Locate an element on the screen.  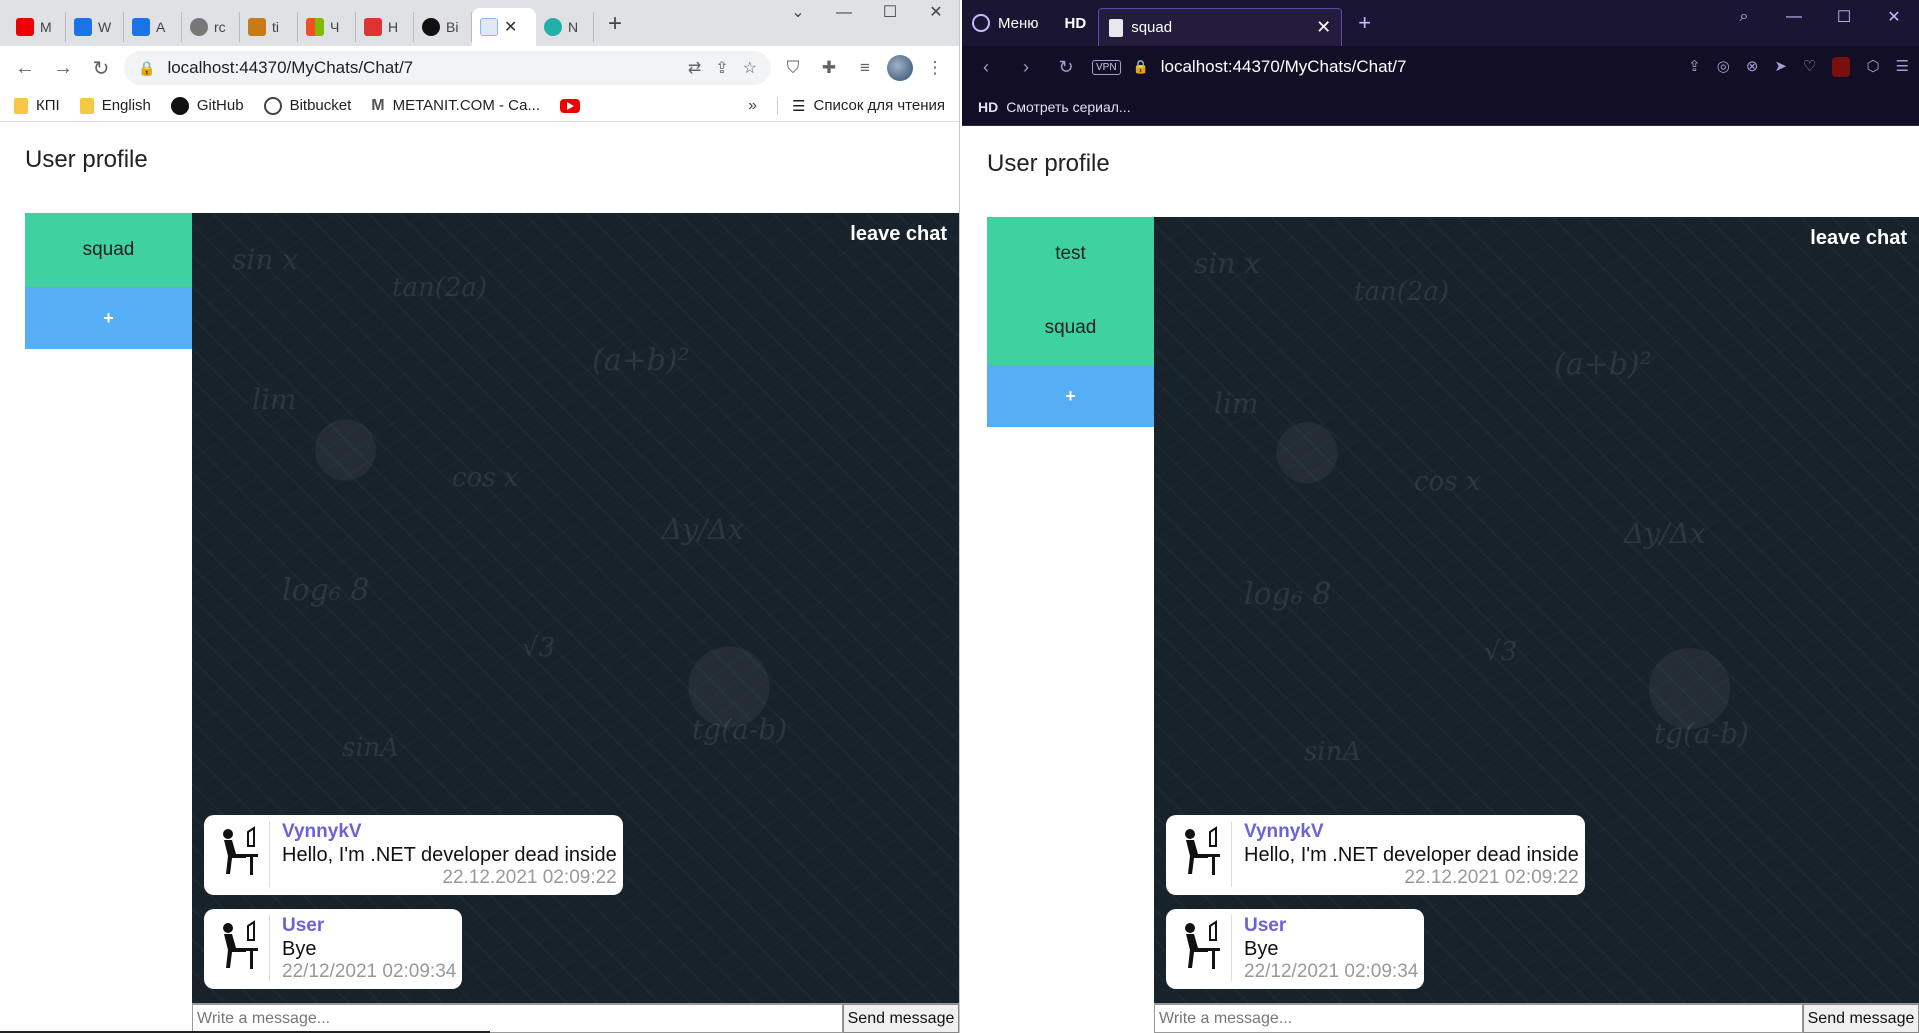
reading-list-button: ☰ Список для чтения is located at coordinates (861, 105).